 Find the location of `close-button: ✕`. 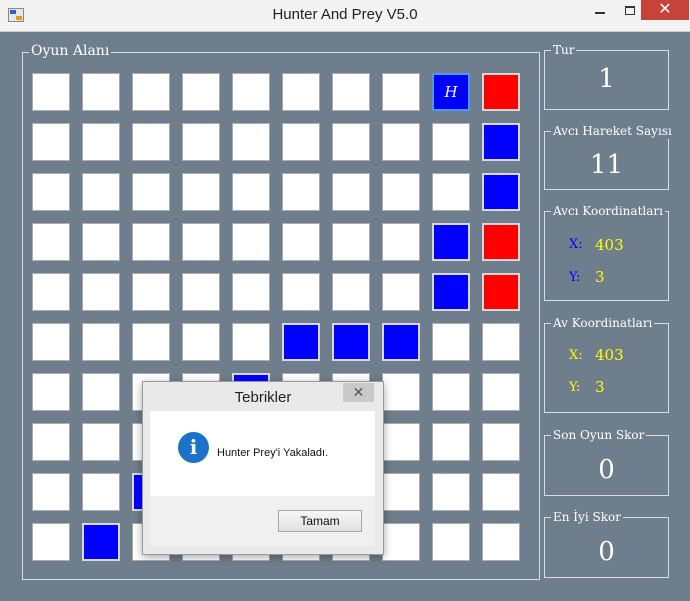

close-button: ✕ is located at coordinates (665, 10).